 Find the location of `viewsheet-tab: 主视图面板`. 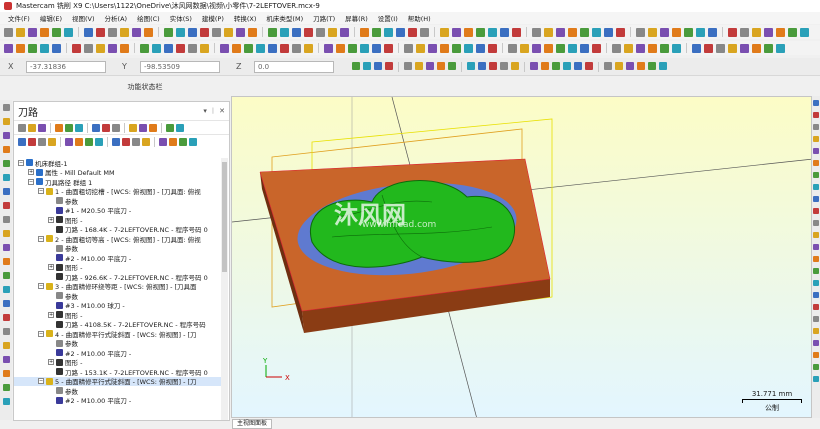

viewsheet-tab: 主视图面板 is located at coordinates (252, 424).